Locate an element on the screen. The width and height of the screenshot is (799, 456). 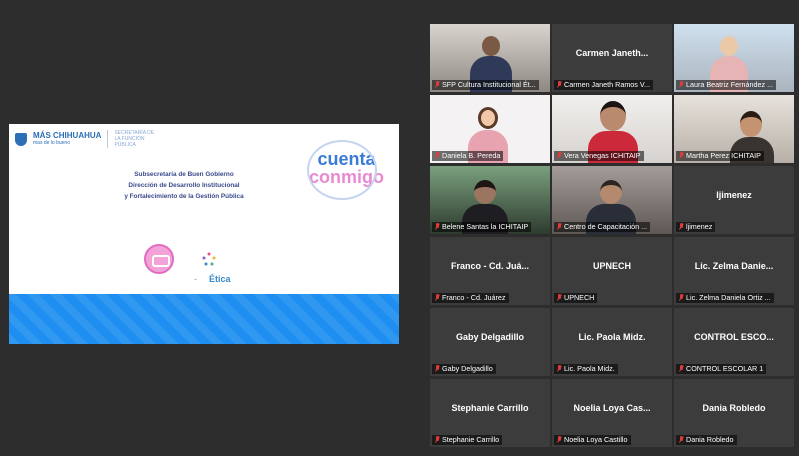
cuenta-conmigo-logo: cuenta conmigo is located at coordinates (346, 170).